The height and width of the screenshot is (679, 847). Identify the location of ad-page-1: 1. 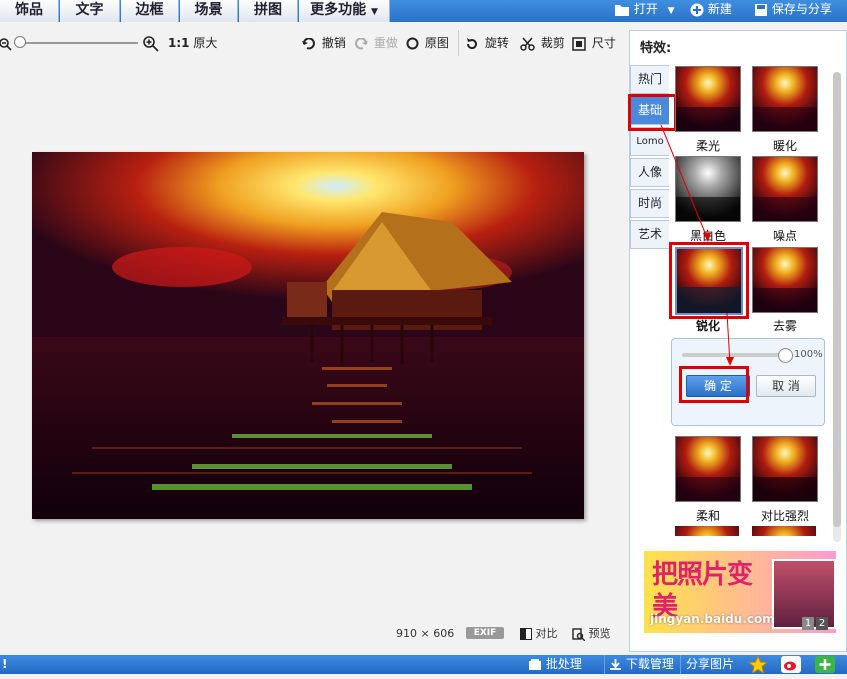
(808, 623).